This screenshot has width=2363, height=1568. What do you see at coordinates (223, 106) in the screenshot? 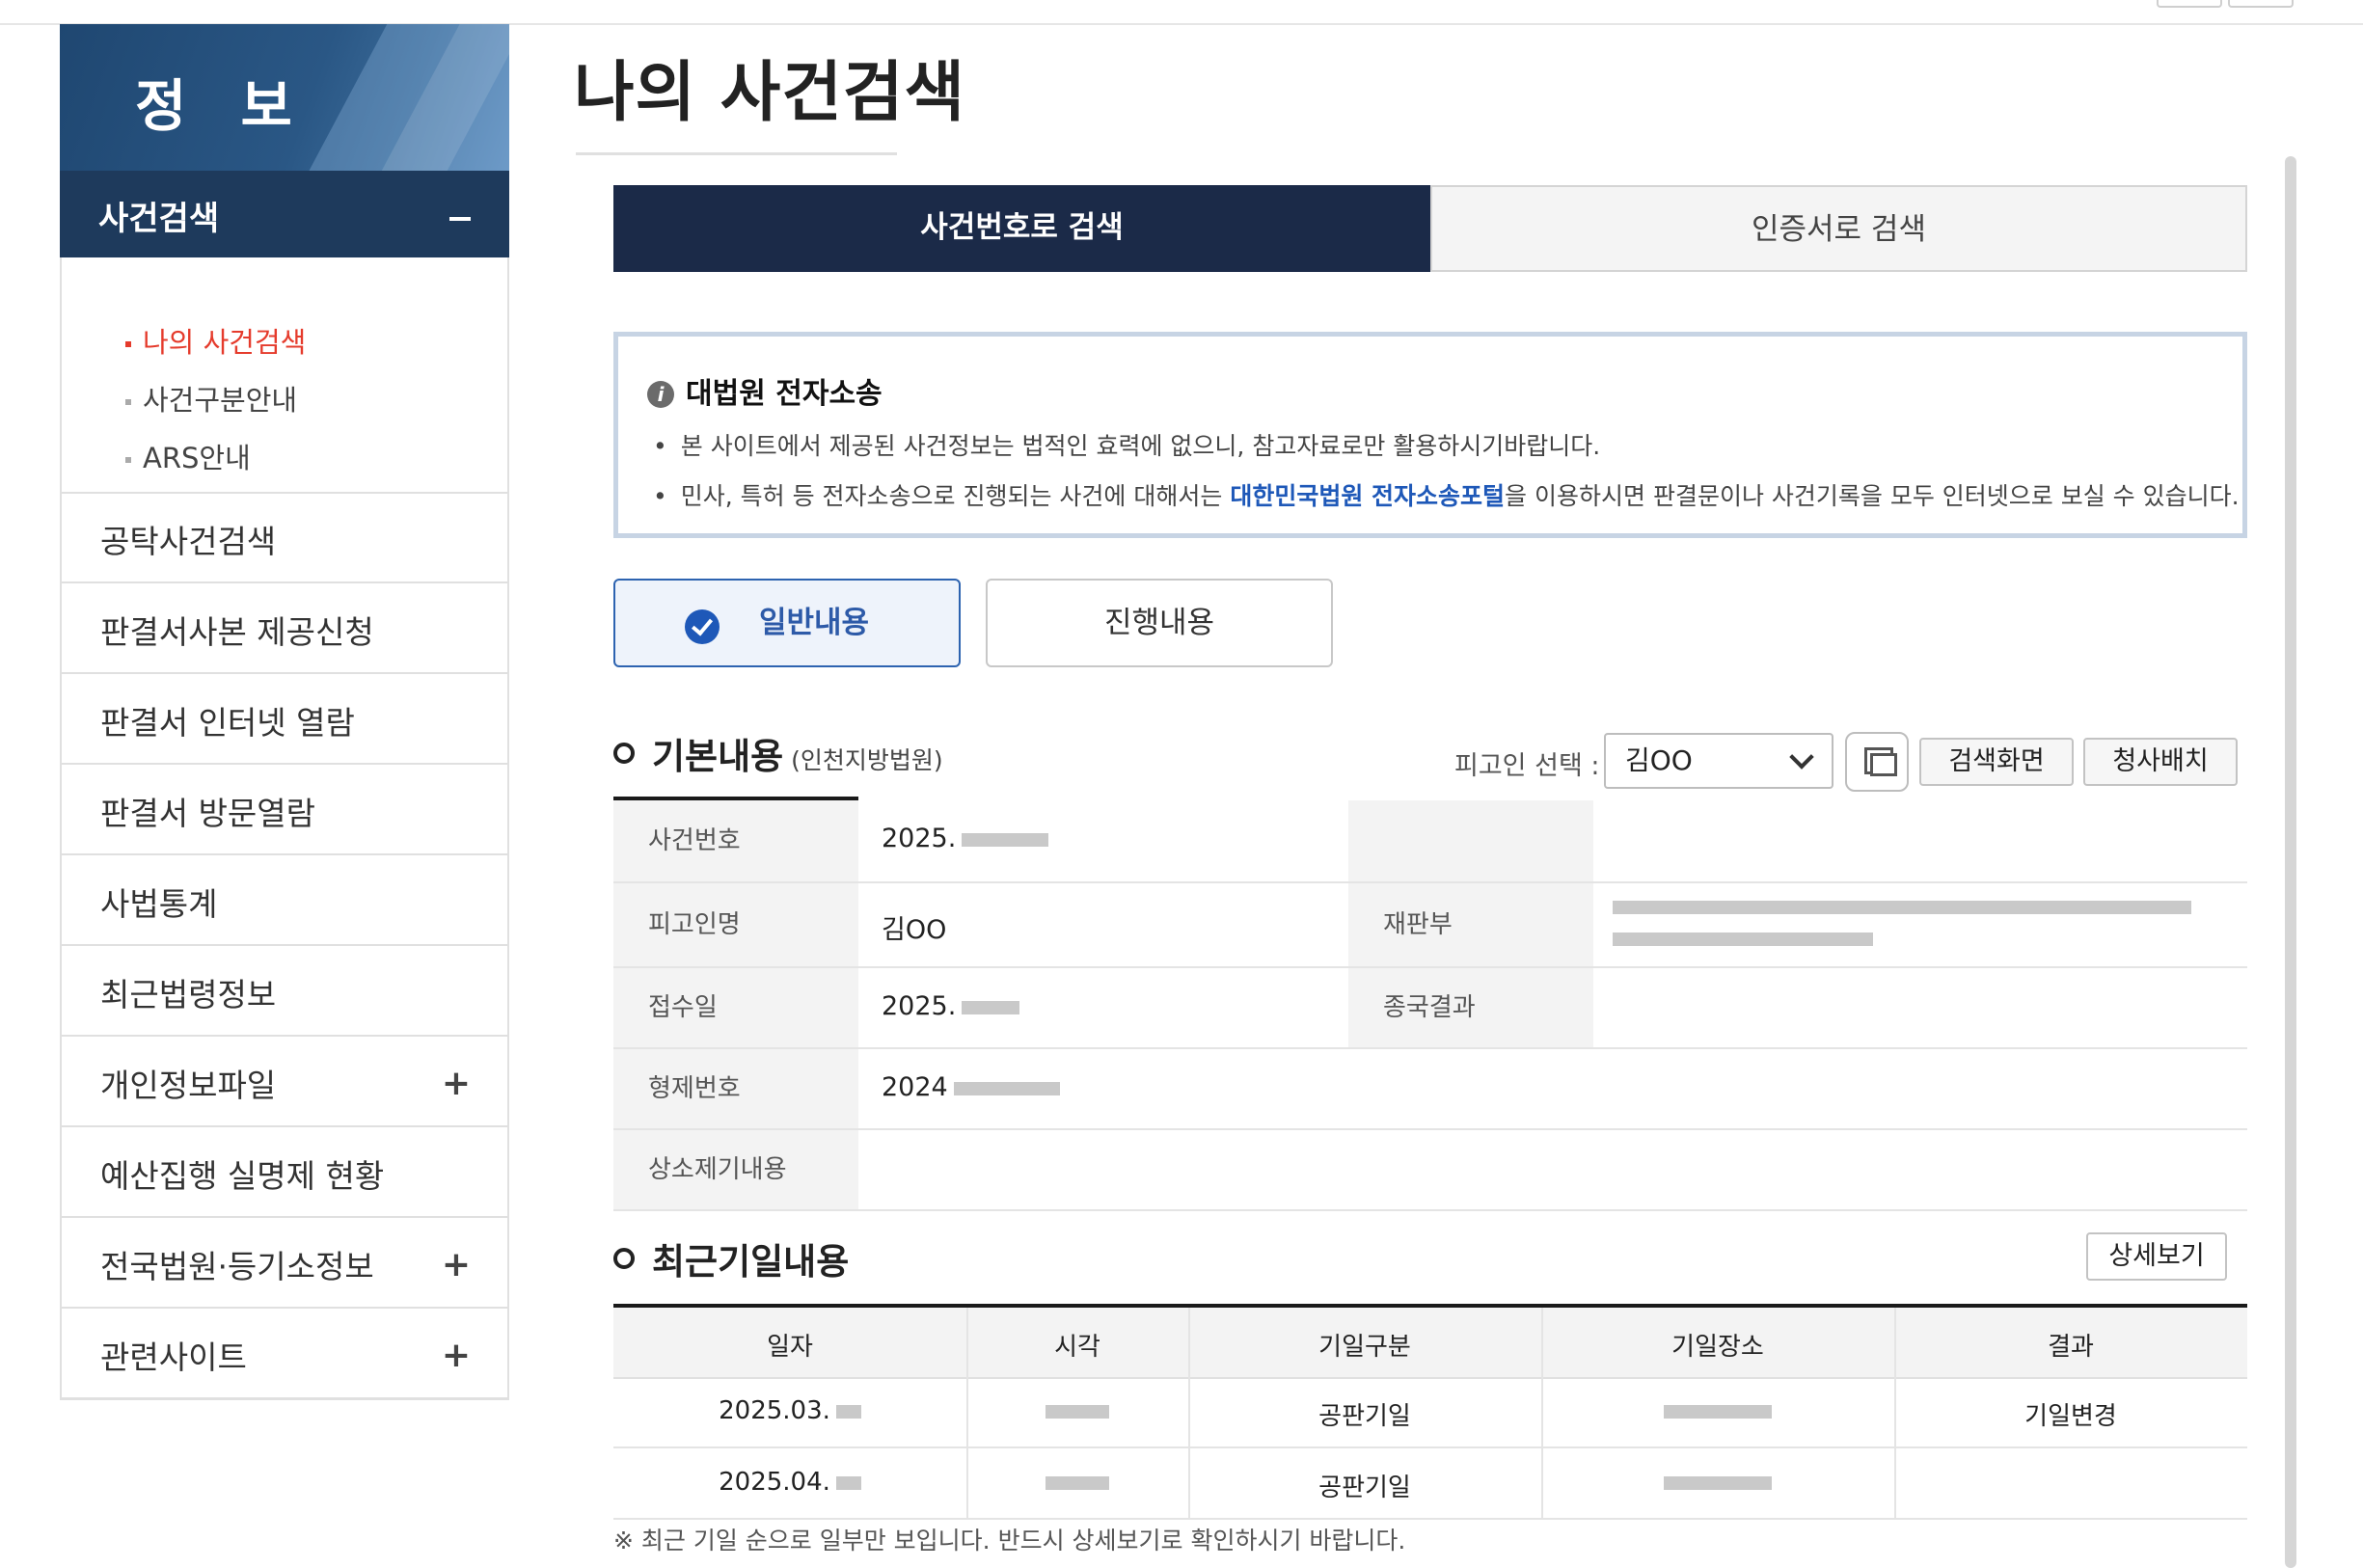
I see `sidebar-title: 정 보` at bounding box center [223, 106].